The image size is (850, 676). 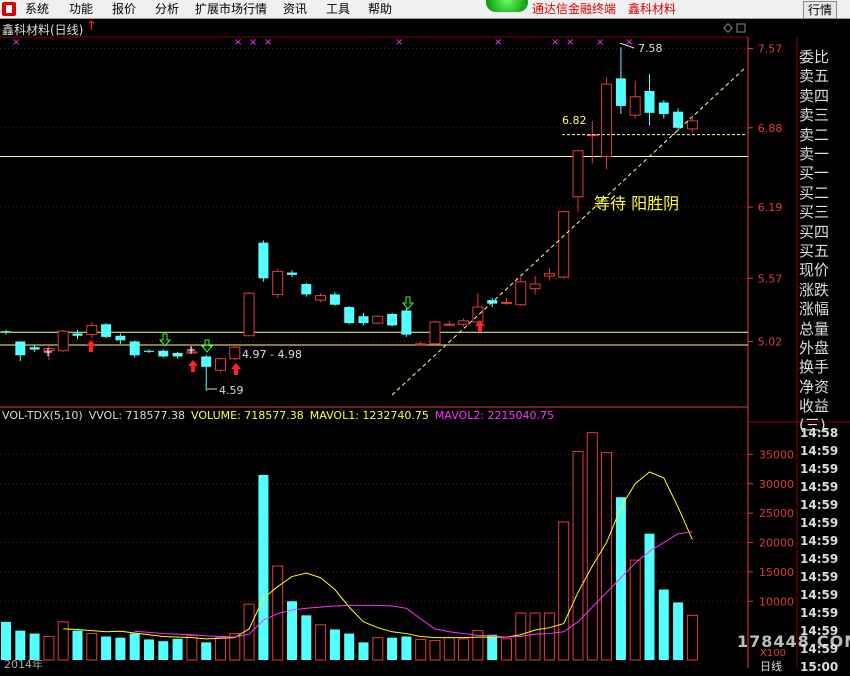 I want to click on price-tick-label: 7.57, so click(x=770, y=48).